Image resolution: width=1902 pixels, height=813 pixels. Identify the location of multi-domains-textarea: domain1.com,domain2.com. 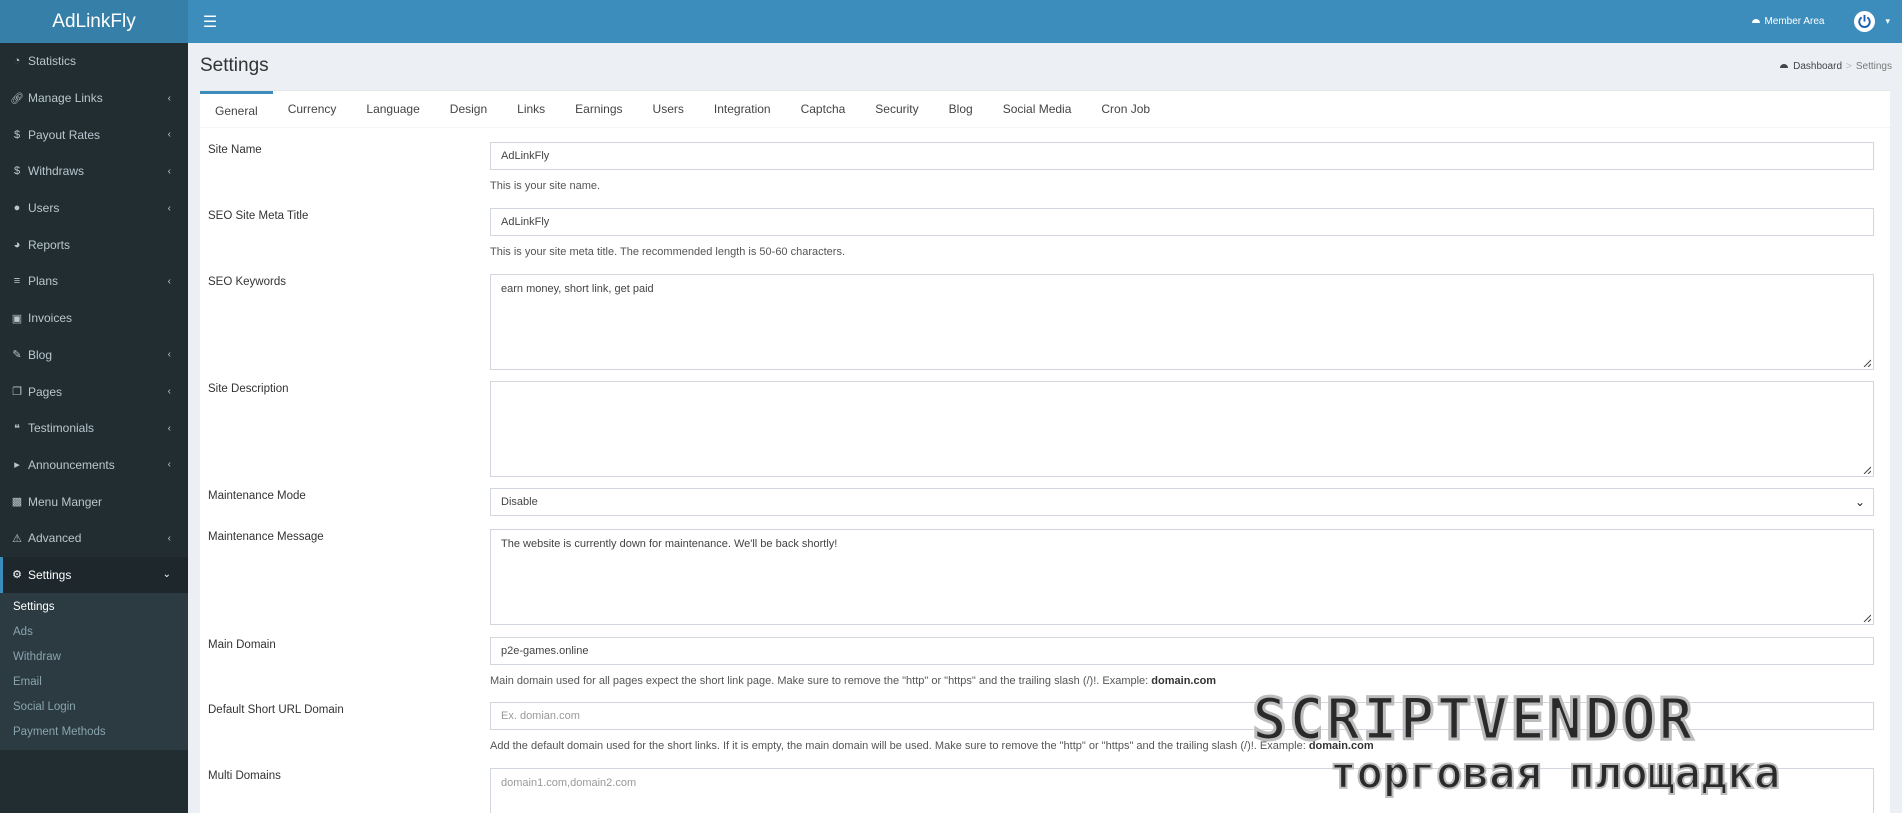
(1182, 790).